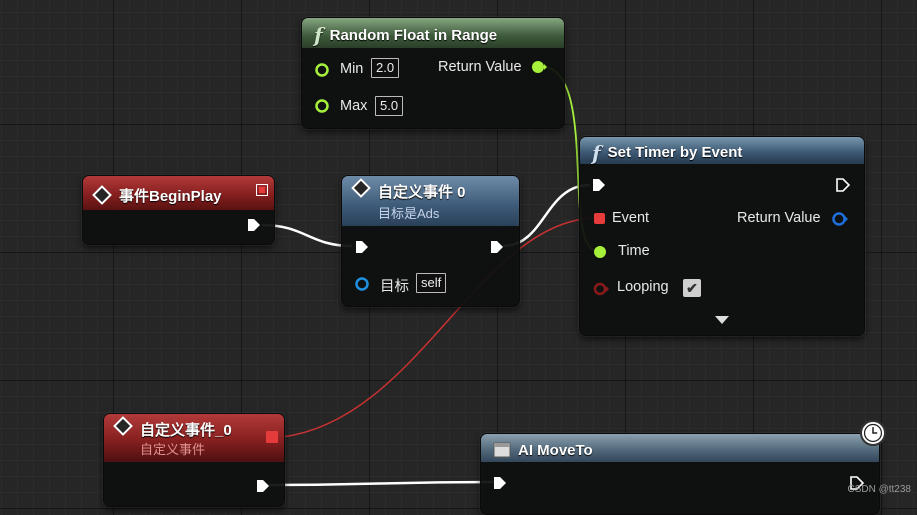  Describe the element at coordinates (422, 192) in the screenshot. I see `custom-event-call-title: 自定义事件 0` at that location.